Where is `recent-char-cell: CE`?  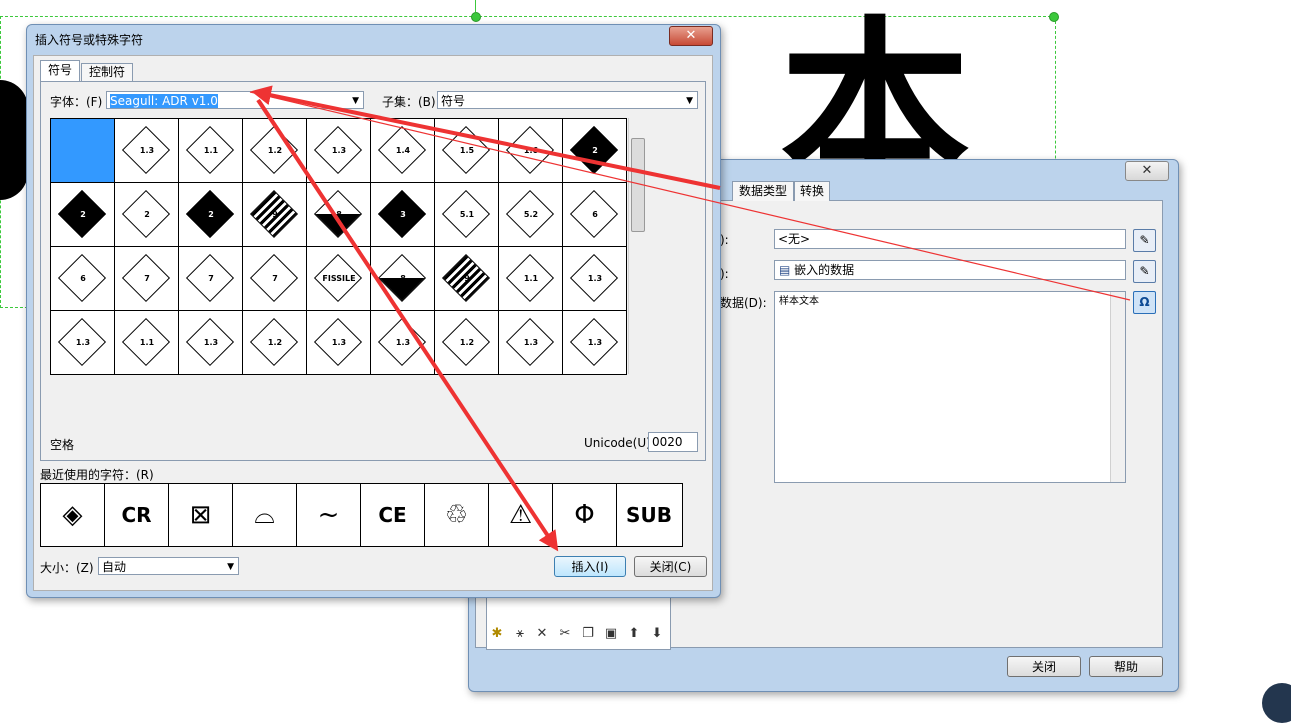
recent-char-cell: CE is located at coordinates (393, 515).